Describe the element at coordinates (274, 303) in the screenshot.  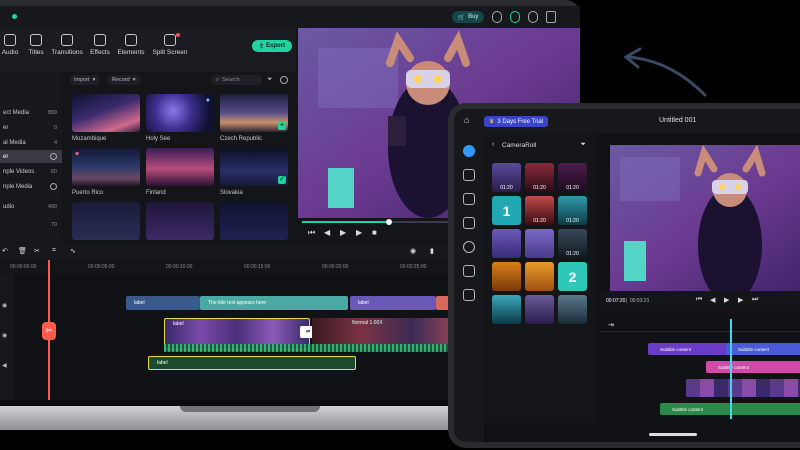
I see `title-clip: The title text appears here` at that location.